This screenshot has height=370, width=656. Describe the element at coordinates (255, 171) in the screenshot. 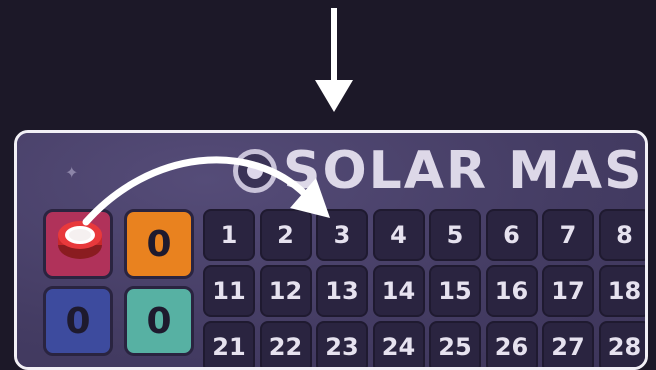

I see `logo-icon` at that location.